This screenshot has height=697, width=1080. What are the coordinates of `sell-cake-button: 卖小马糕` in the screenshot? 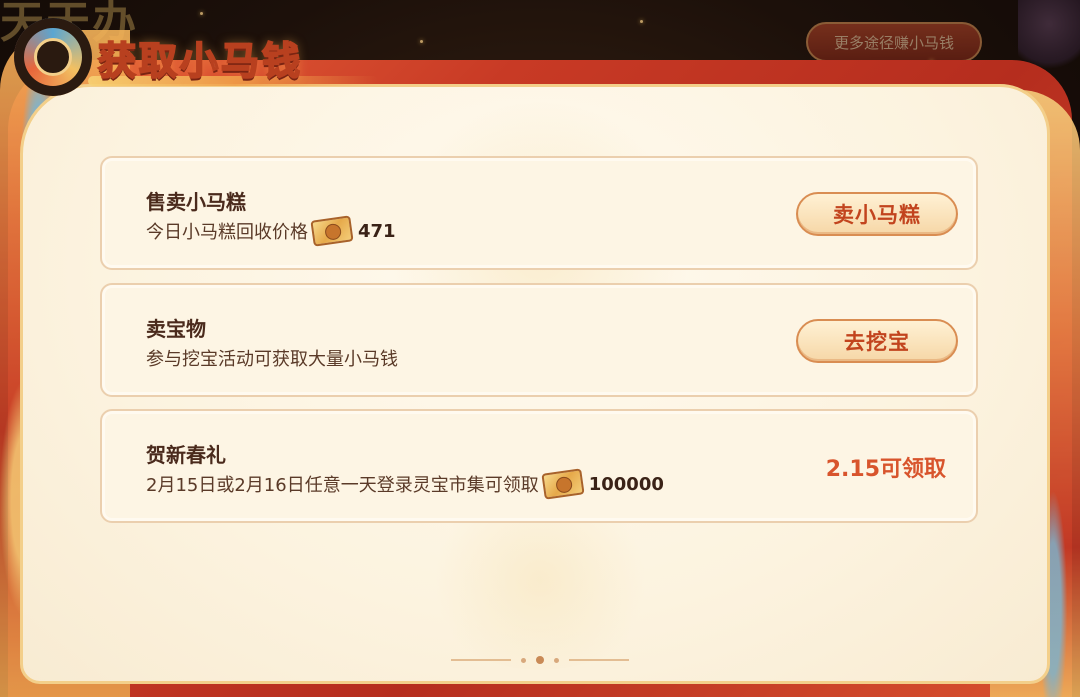 It's located at (877, 214).